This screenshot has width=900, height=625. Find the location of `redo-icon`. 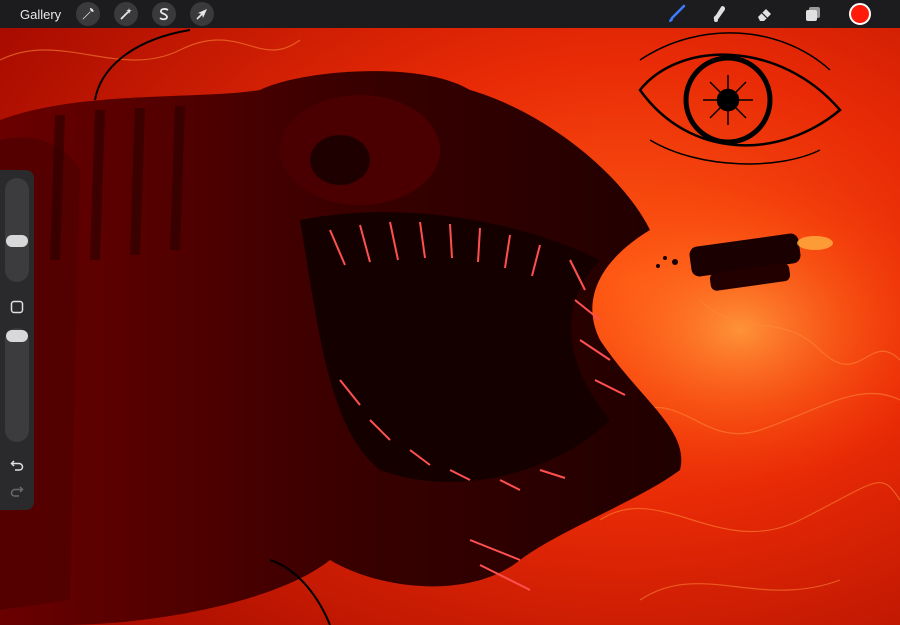

redo-icon is located at coordinates (17, 491).